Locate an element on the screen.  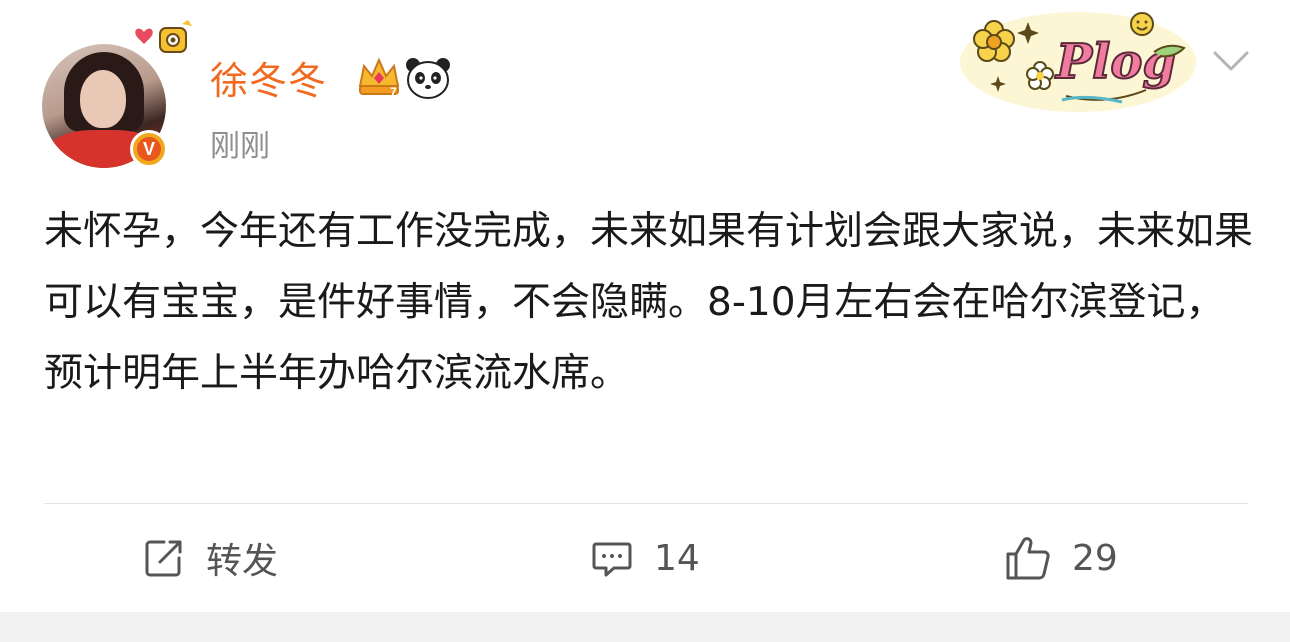
crown-icon: 7 is located at coordinates (379, 77).